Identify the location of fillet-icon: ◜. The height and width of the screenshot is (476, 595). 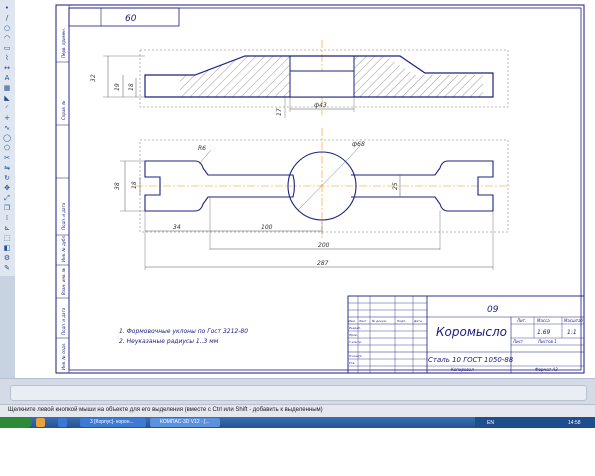
(7, 108).